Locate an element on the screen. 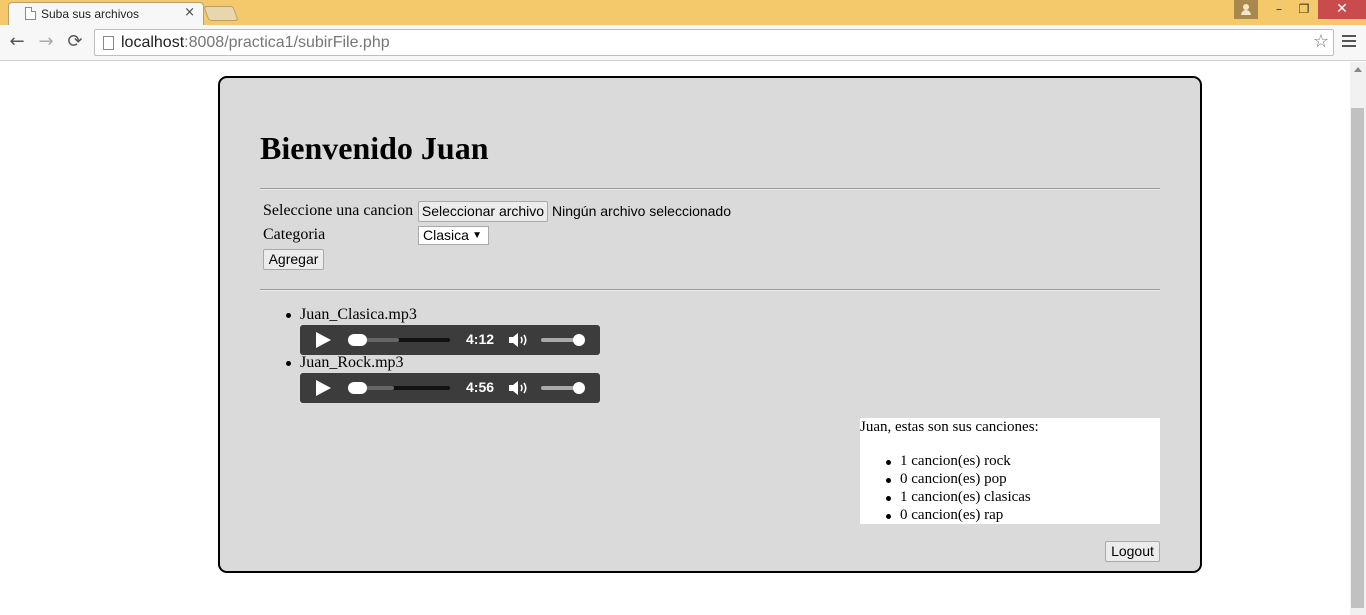  logout-button: Logout is located at coordinates (1132, 551).